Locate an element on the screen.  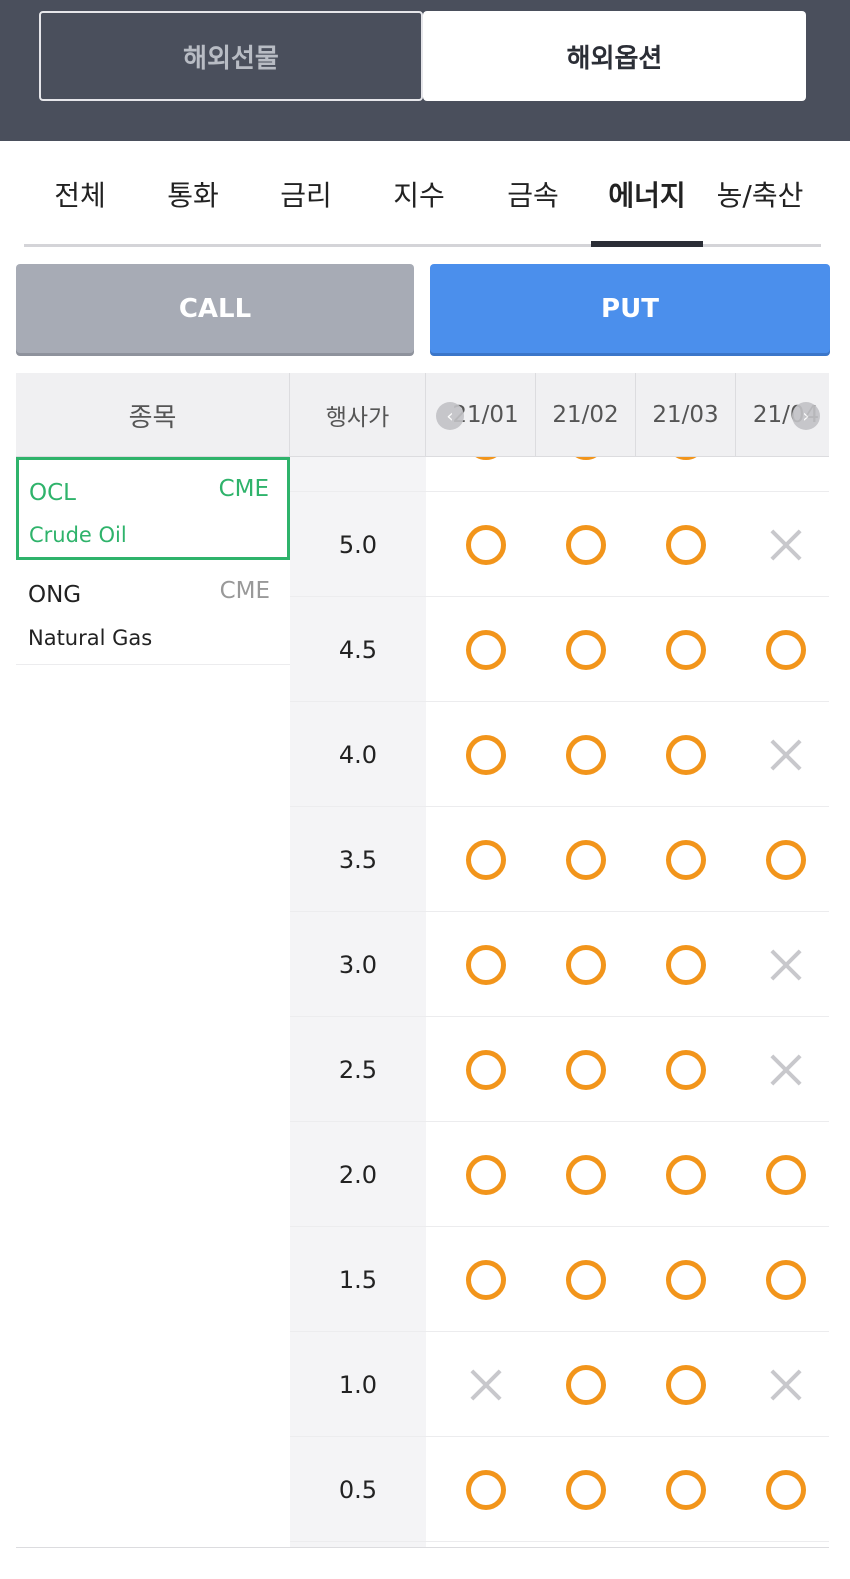
strike-row: 1.5 is located at coordinates (559, 1279).